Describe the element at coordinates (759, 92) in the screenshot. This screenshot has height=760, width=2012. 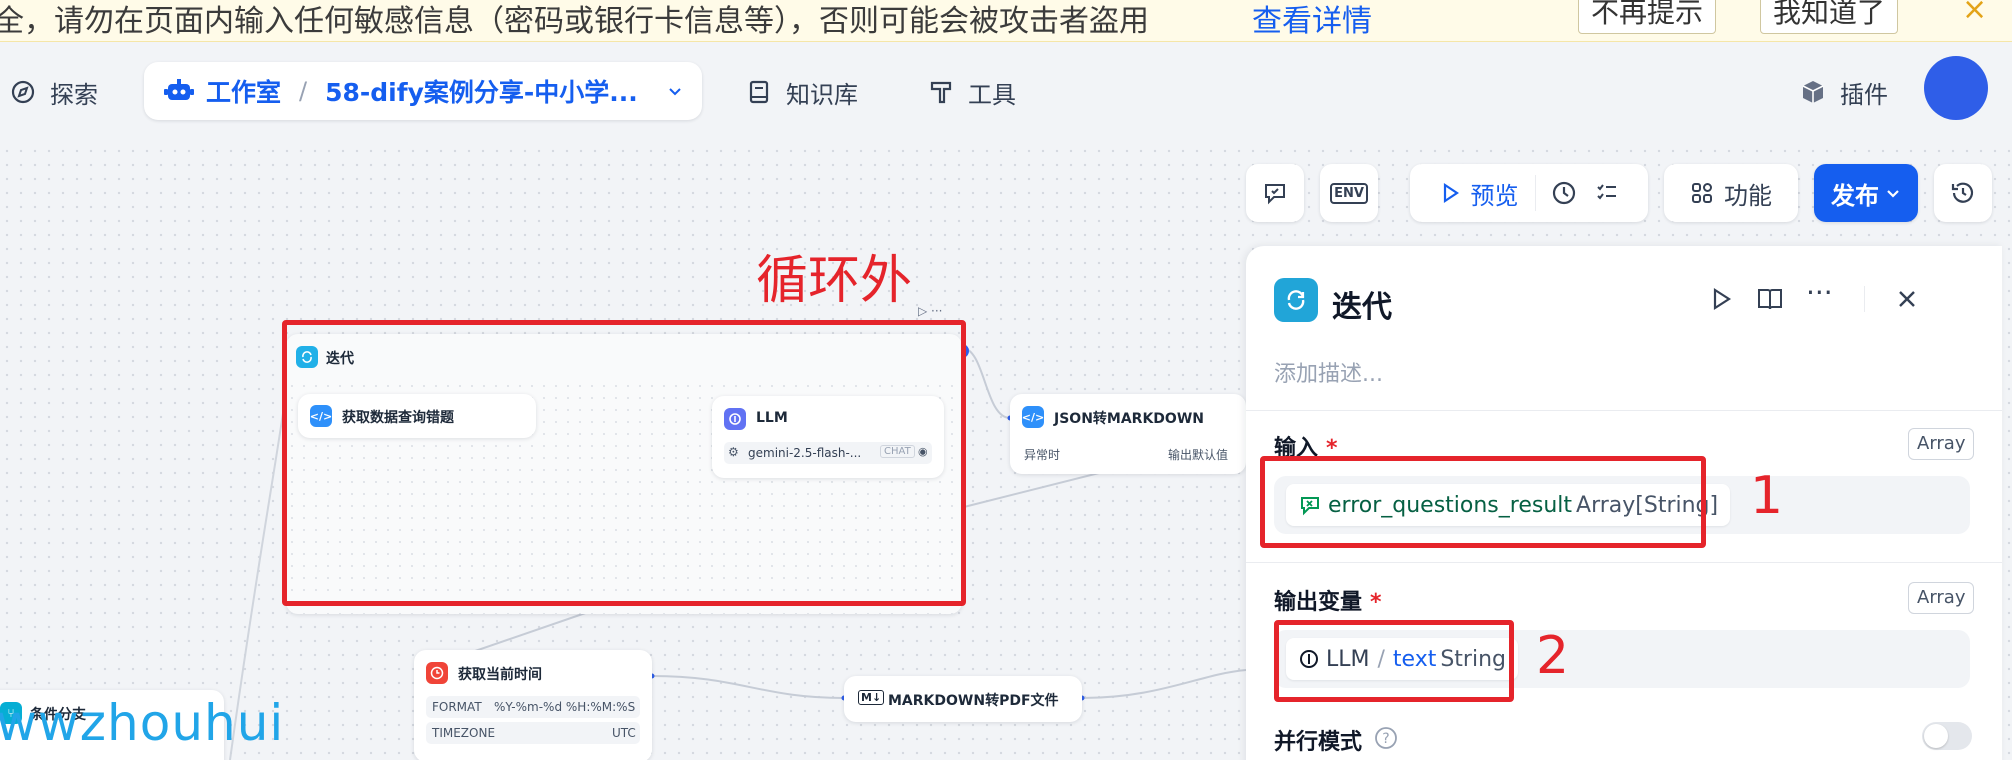
I see `book-icon` at that location.